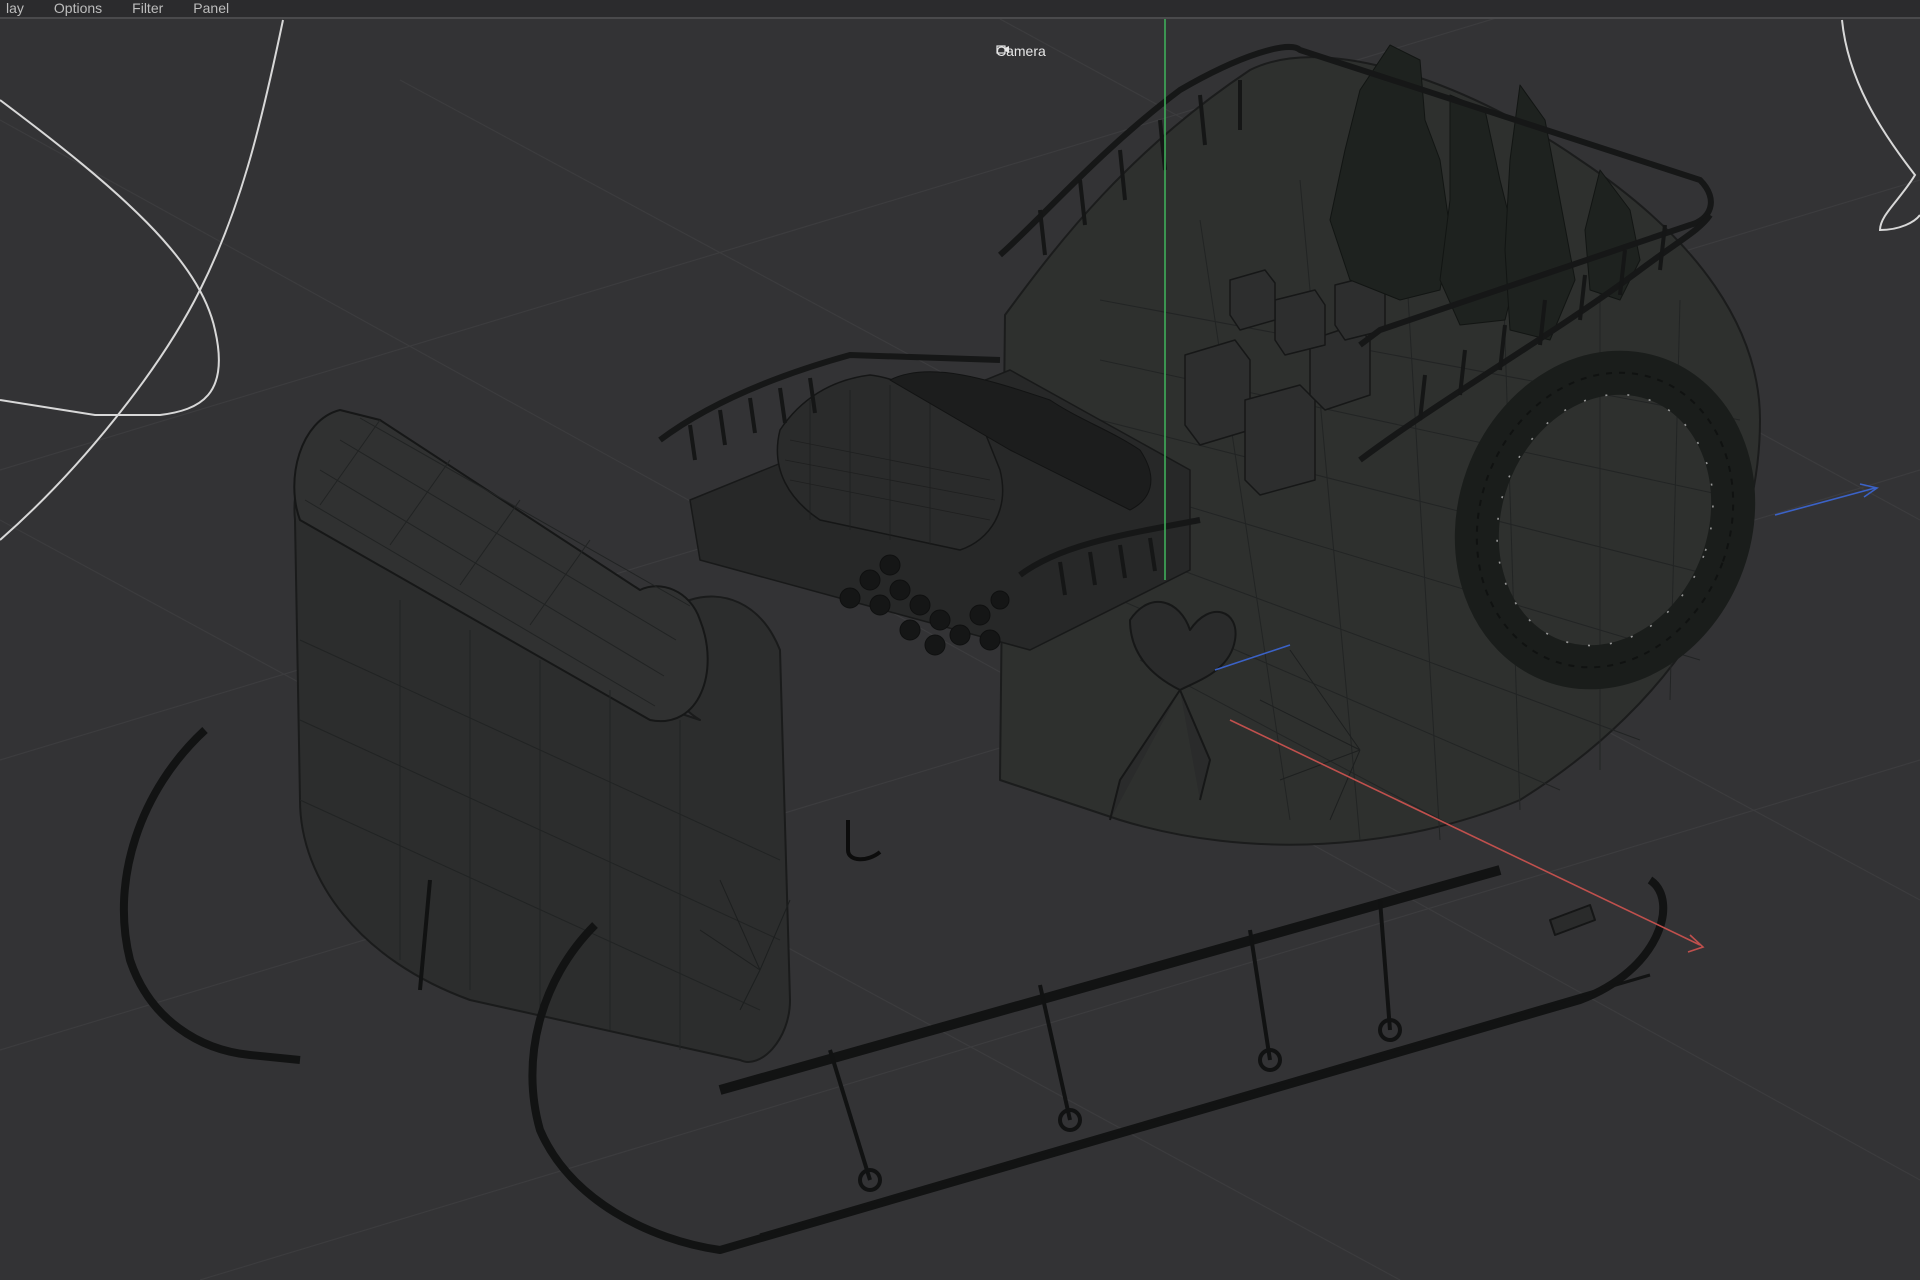  Describe the element at coordinates (78, 8) in the screenshot. I see `menu-options: Options` at that location.